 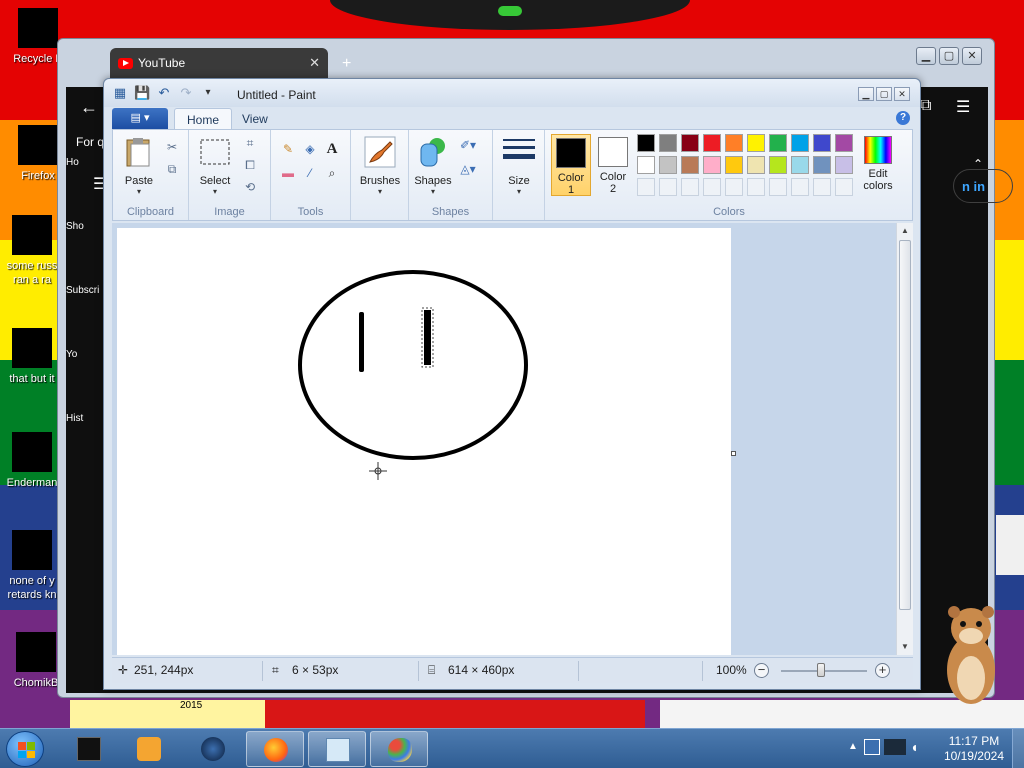 I want to click on browser-tab-youtube: YouTube ✕, so click(x=219, y=64).